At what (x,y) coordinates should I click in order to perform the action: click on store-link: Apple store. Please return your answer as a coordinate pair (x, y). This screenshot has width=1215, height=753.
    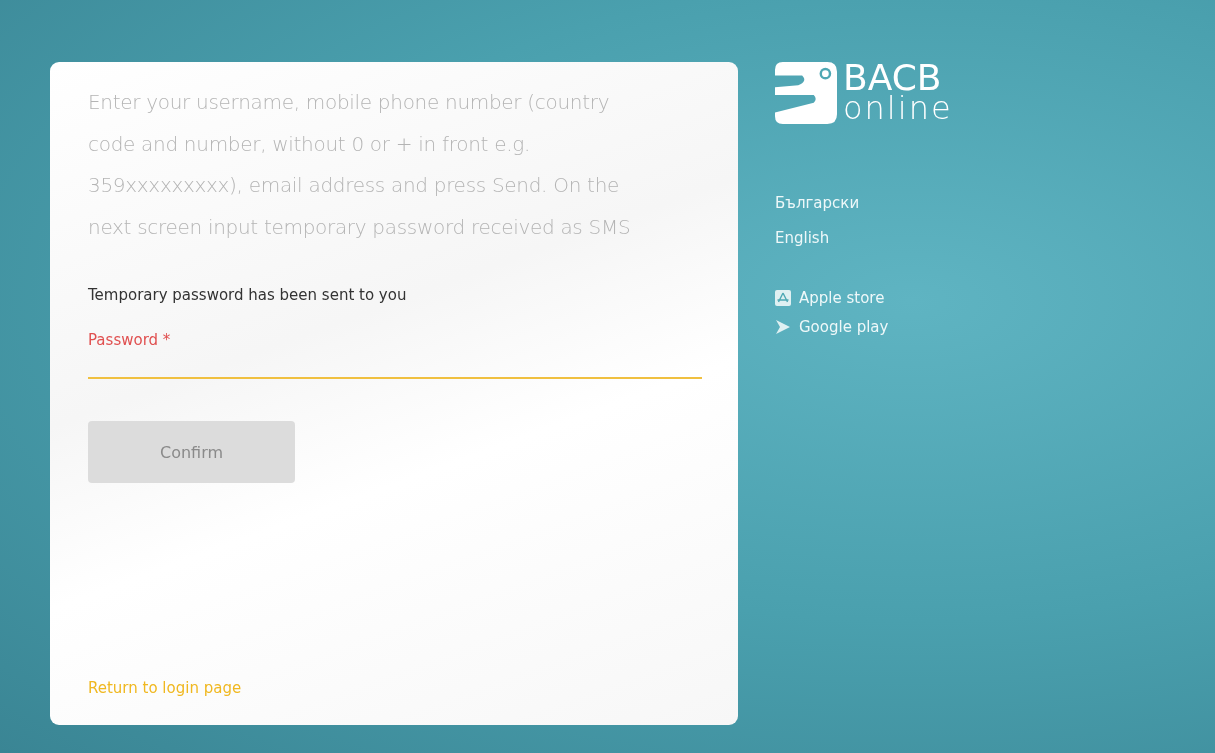
    Looking at the image, I should click on (842, 298).